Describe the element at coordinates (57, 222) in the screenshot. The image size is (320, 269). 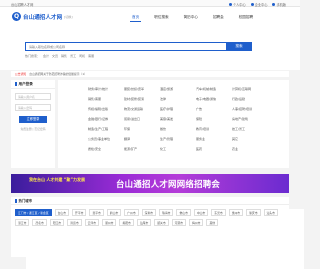
I see `city-link: 阳江市` at that location.